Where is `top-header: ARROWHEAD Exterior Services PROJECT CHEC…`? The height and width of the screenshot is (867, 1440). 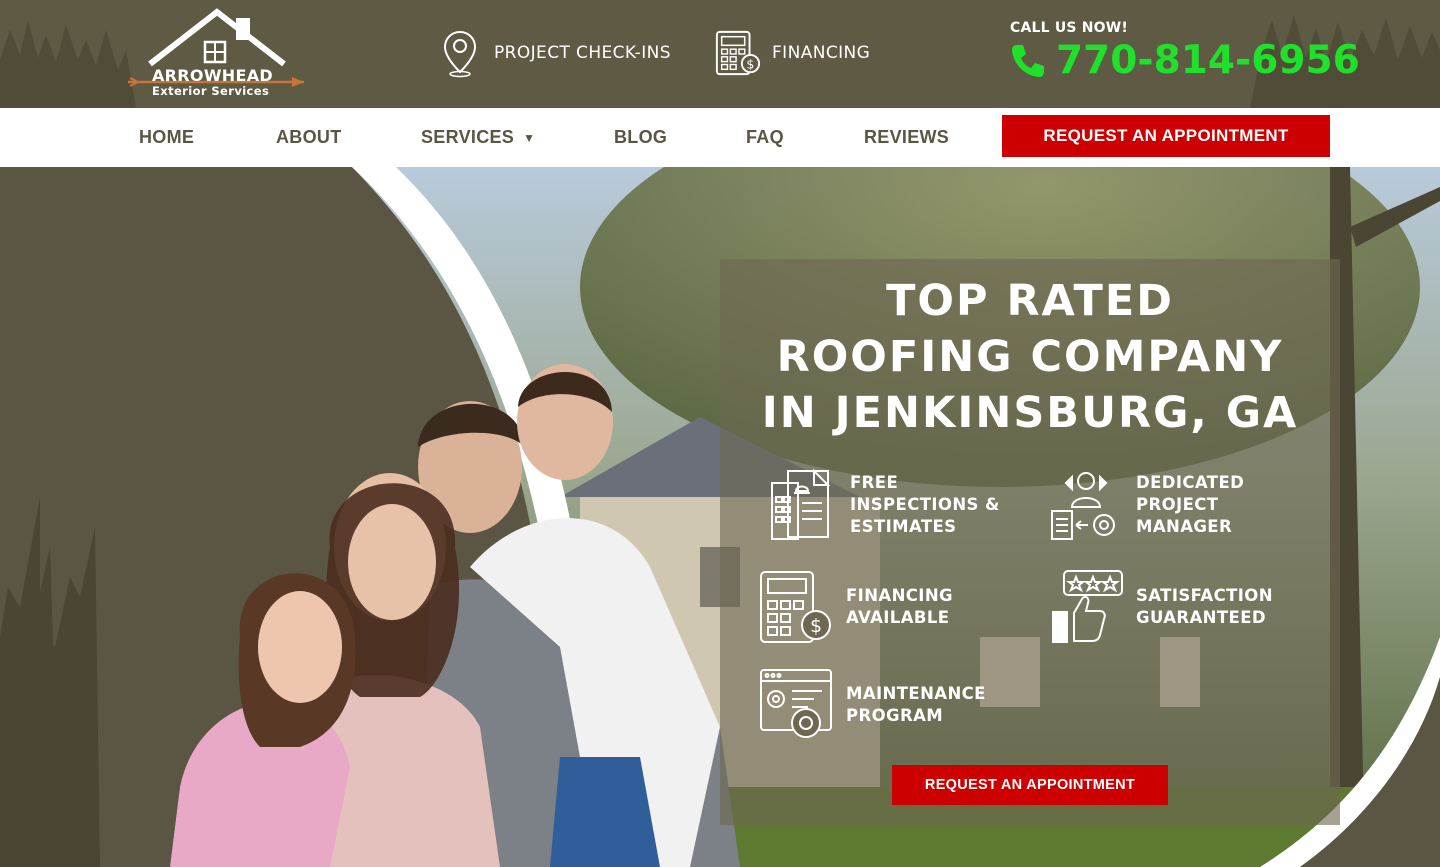
top-header: ARROWHEAD Exterior Services PROJECT CHEC… is located at coordinates (720, 54).